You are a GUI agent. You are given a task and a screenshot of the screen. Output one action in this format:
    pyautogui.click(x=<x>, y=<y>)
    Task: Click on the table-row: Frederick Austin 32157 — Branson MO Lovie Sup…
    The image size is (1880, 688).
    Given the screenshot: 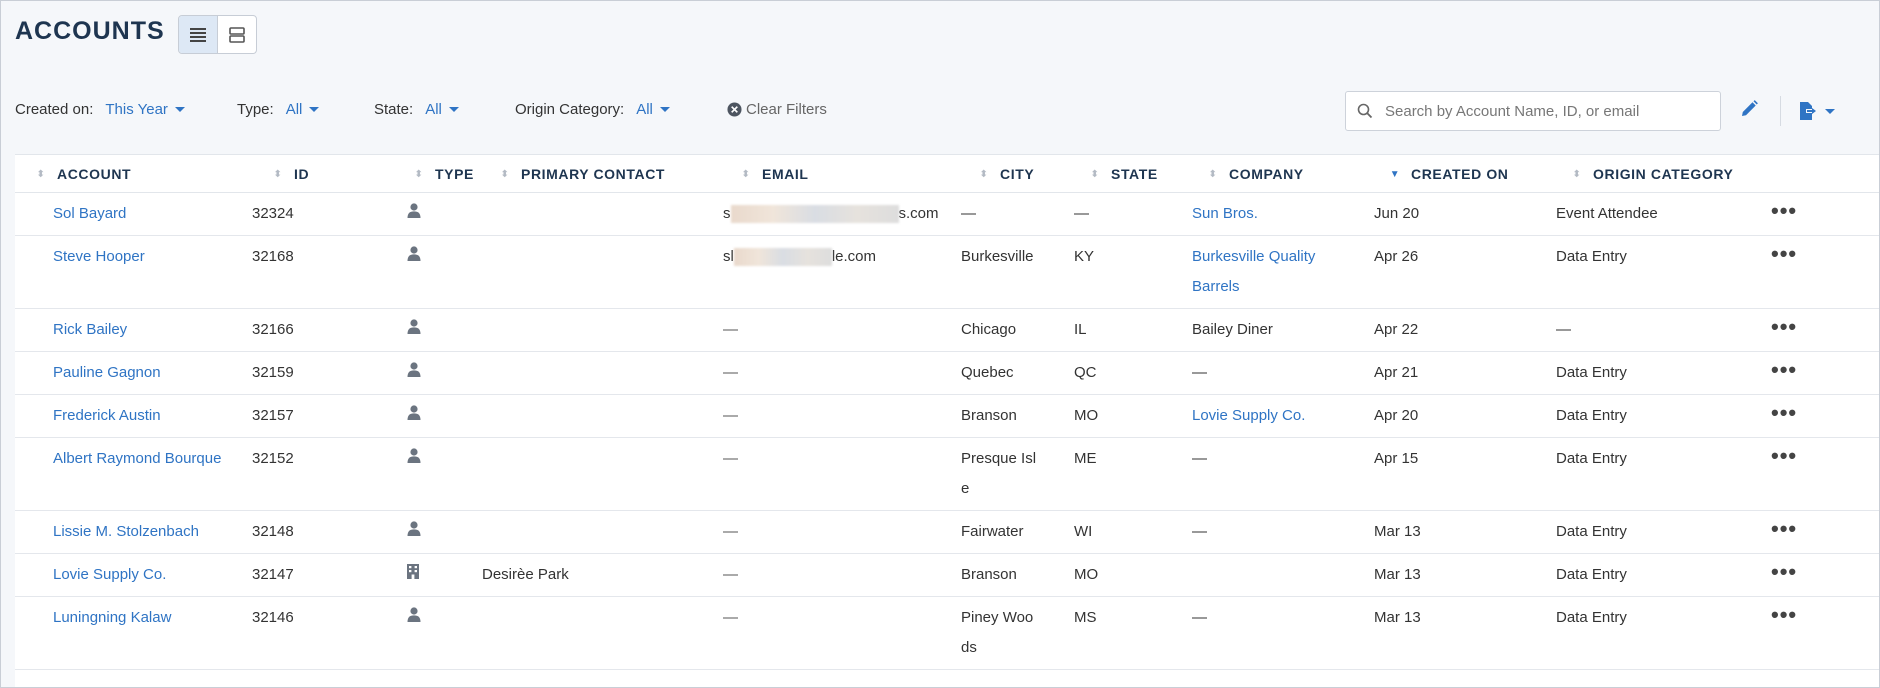 What is the action you would take?
    pyautogui.click(x=947, y=416)
    